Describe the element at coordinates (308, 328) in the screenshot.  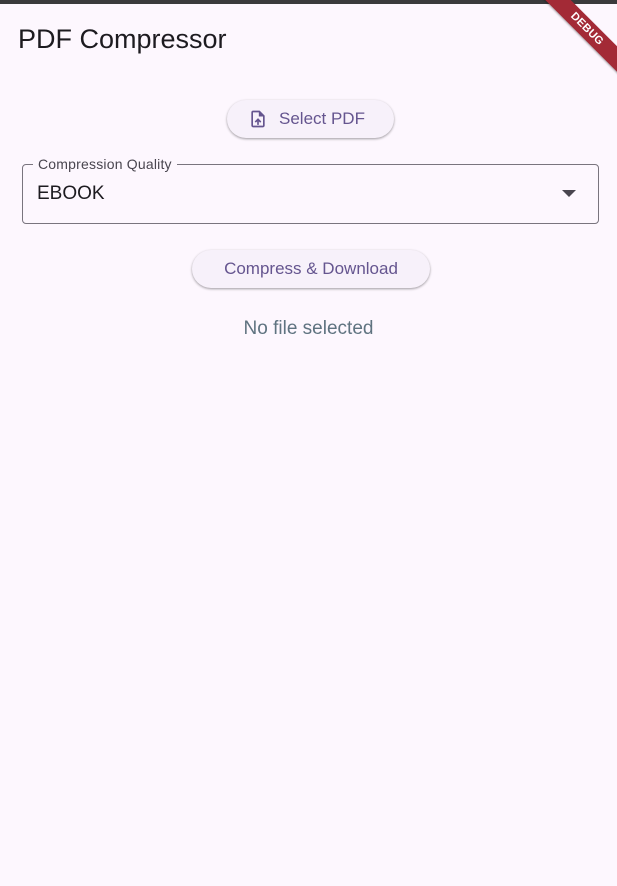
I see `status-message: No file selected` at that location.